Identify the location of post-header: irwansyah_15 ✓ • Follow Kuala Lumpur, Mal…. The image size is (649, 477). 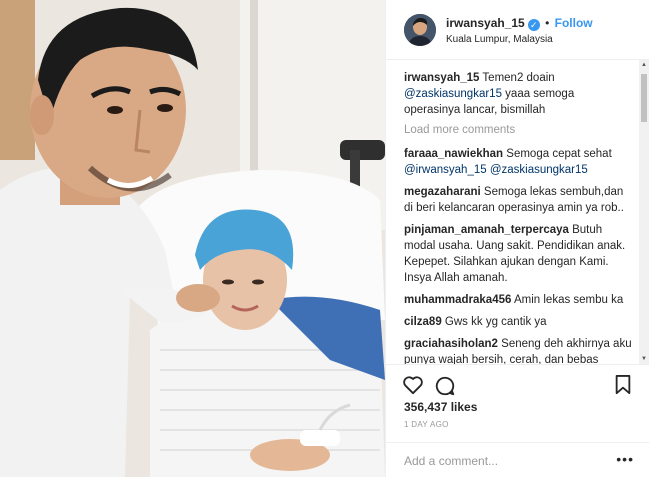
(517, 30).